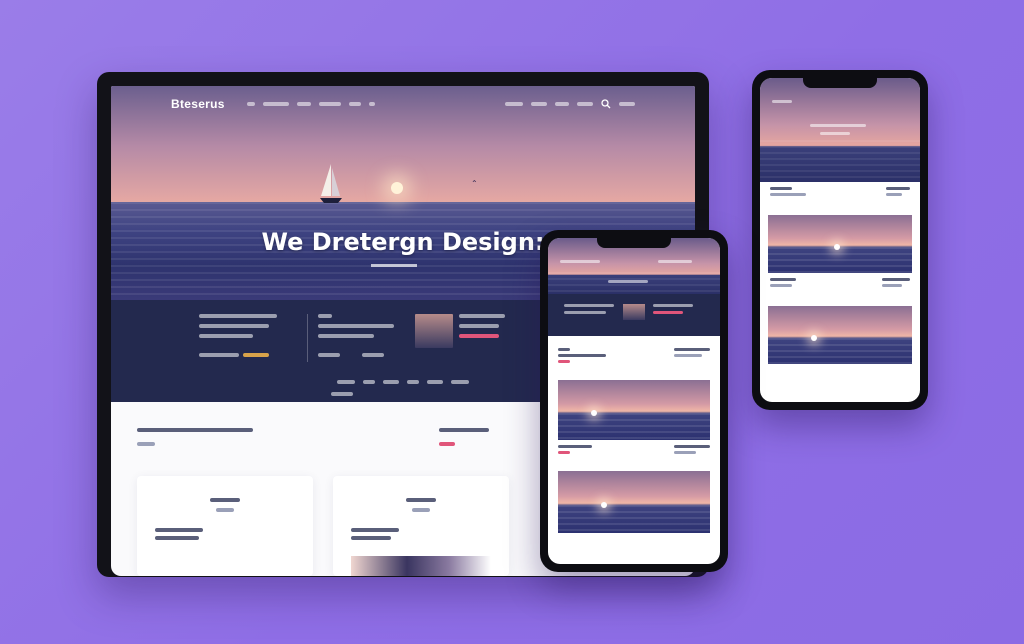 This screenshot has height=644, width=1024. Describe the element at coordinates (397, 188) in the screenshot. I see `sun-image` at that location.